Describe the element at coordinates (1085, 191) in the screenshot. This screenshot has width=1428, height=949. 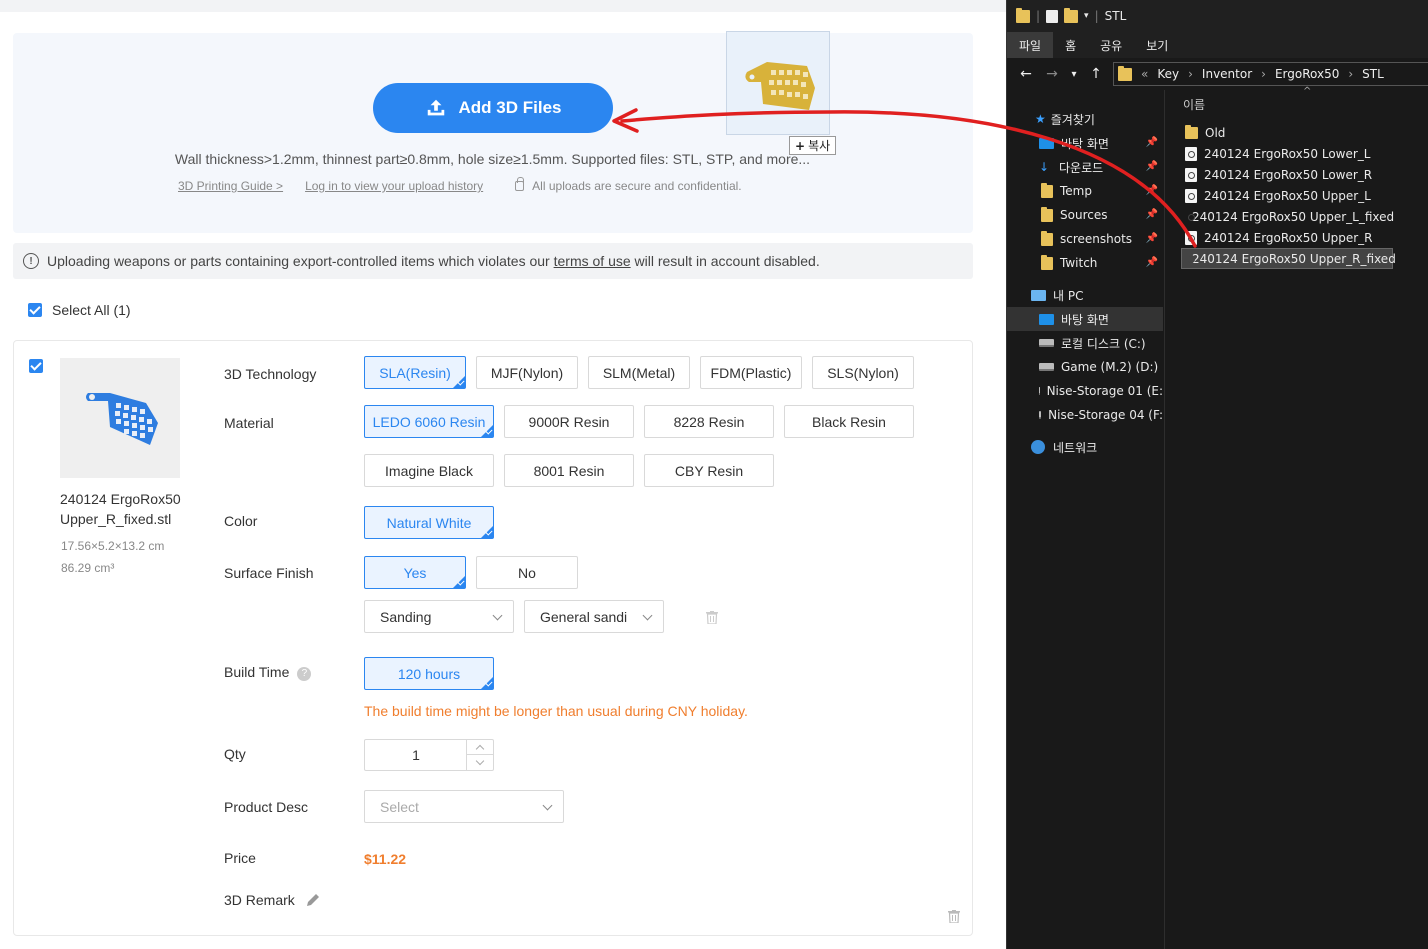
I see `nav-temp: Temp 📌` at that location.